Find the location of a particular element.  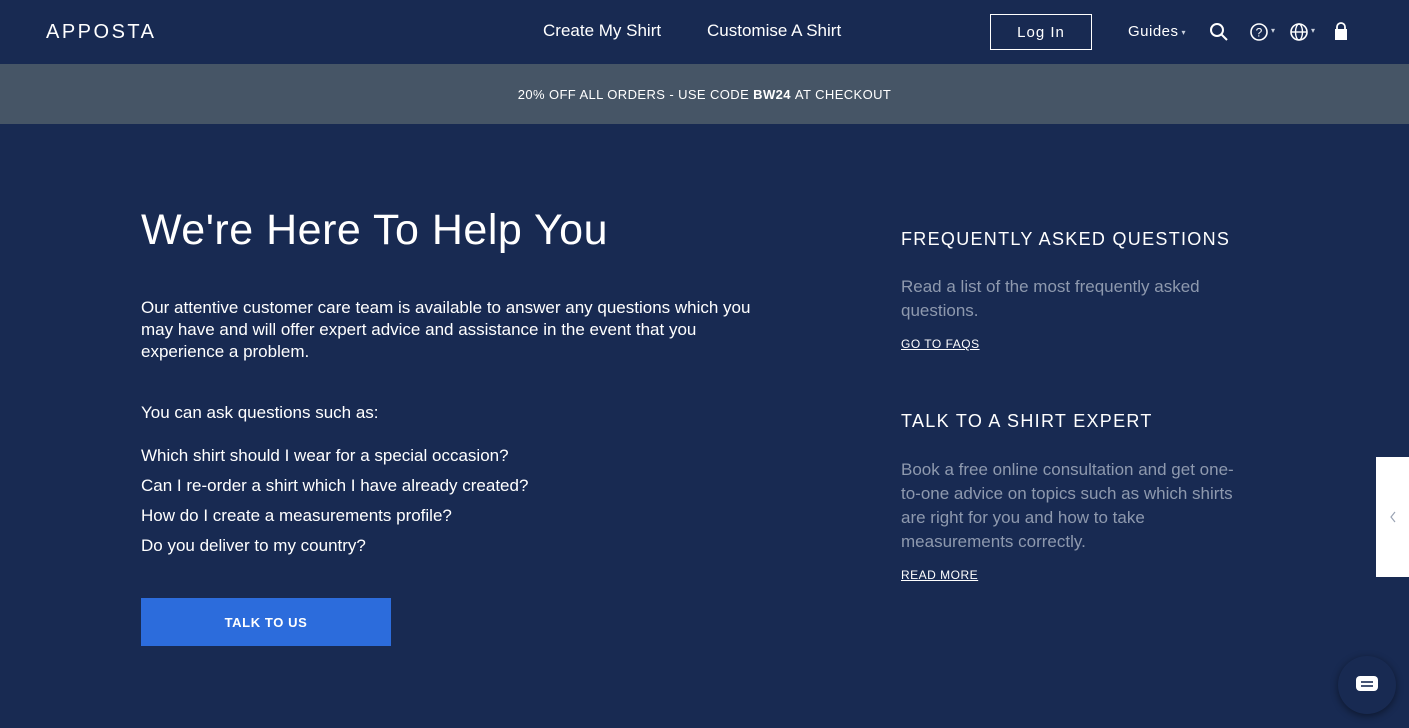

globe-icon is located at coordinates (1299, 32).